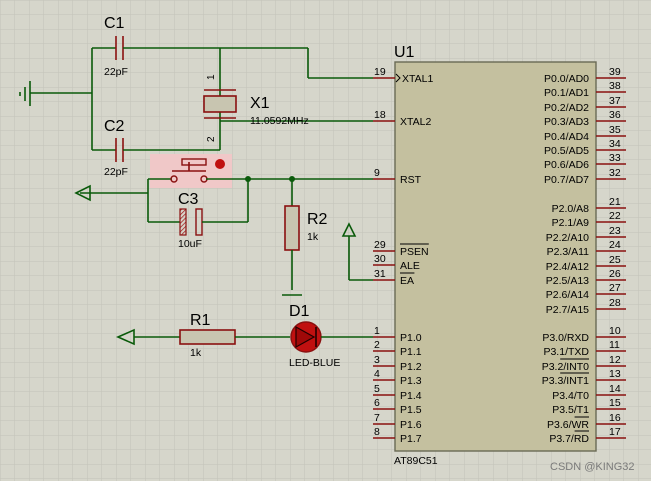 The image size is (651, 481). What do you see at coordinates (566, 165) in the screenshot?
I see `pin-name: P0.6/AD6` at bounding box center [566, 165].